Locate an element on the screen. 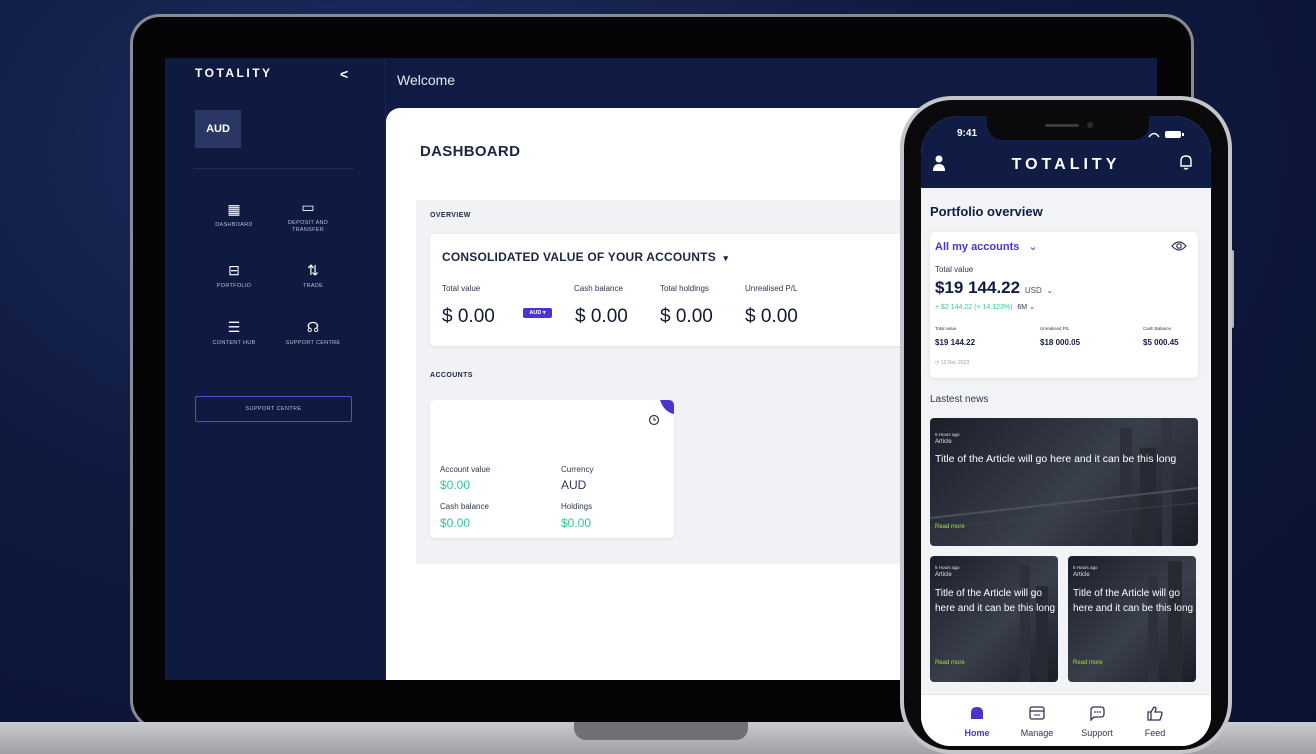 The height and width of the screenshot is (754, 1316). value-change: + $2 144.22 (+ 14.123%) 6M ⌄ is located at coordinates (985, 307).